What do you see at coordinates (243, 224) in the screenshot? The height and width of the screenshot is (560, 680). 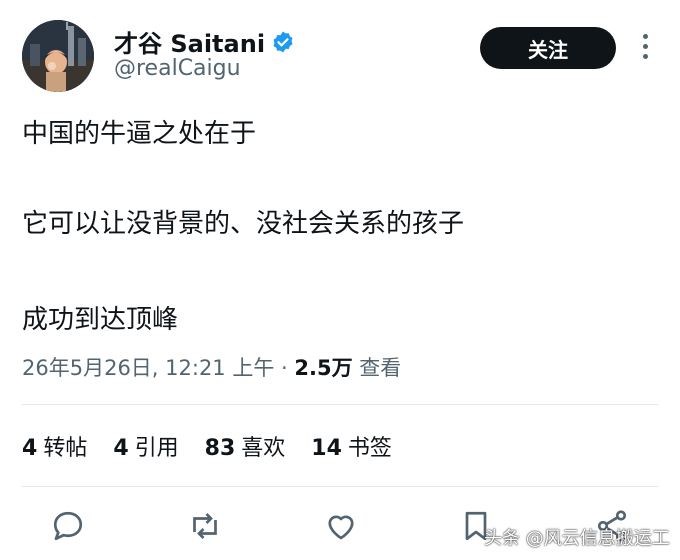 I see `tweet-text-line-2: 它可以让没背景的、没社会关系的孩子` at bounding box center [243, 224].